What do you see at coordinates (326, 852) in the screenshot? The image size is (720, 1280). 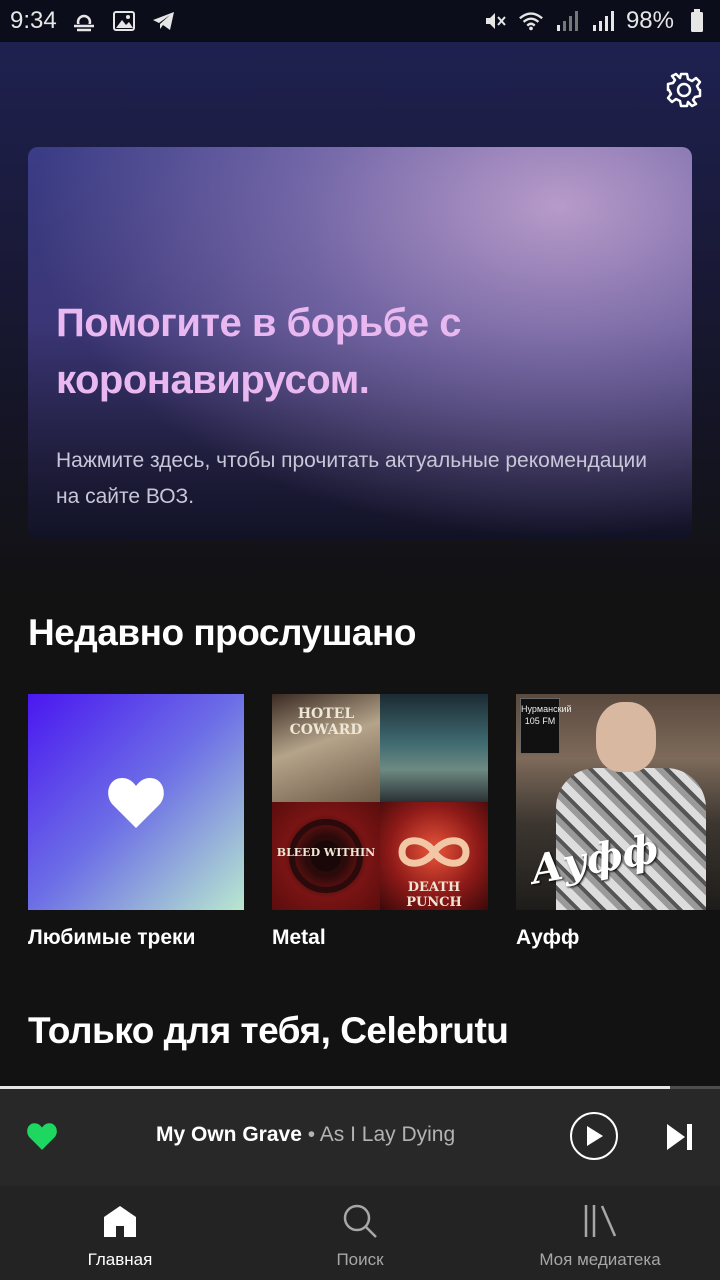 I see `album-cover-text: BLEED WITHIN` at bounding box center [326, 852].